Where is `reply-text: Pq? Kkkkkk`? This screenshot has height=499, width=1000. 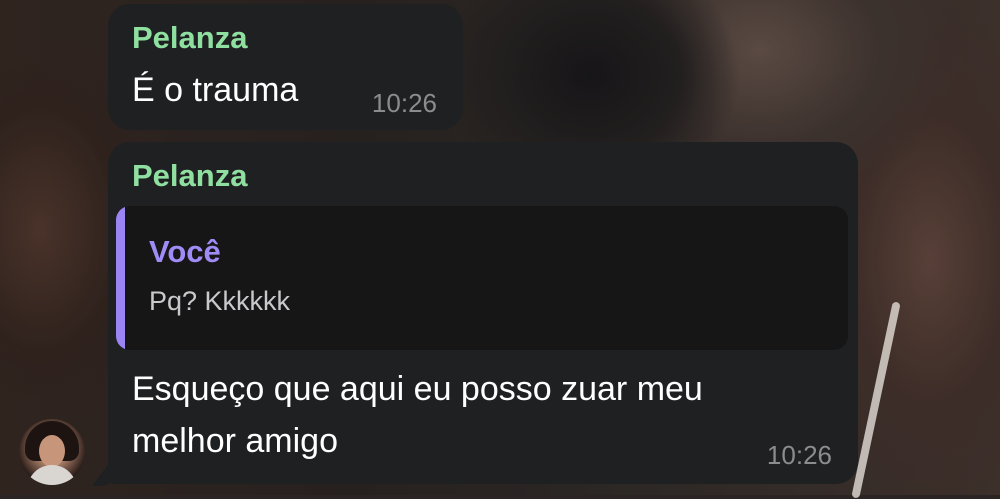
reply-text: Pq? Kkkkkk is located at coordinates (220, 301).